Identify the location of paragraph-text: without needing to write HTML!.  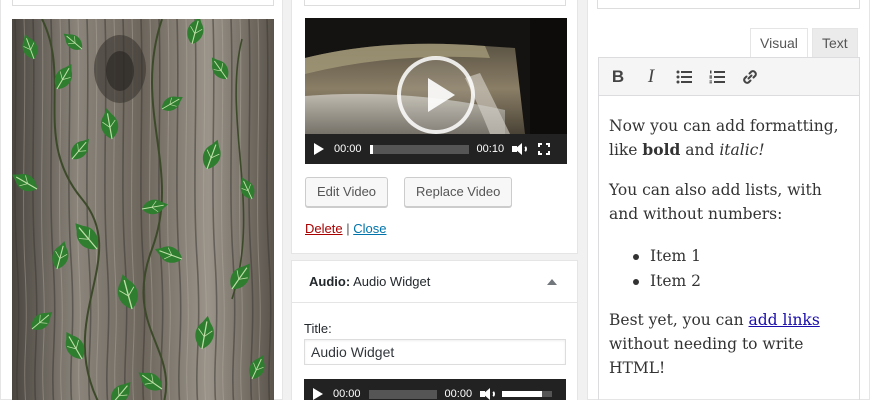
(706, 356).